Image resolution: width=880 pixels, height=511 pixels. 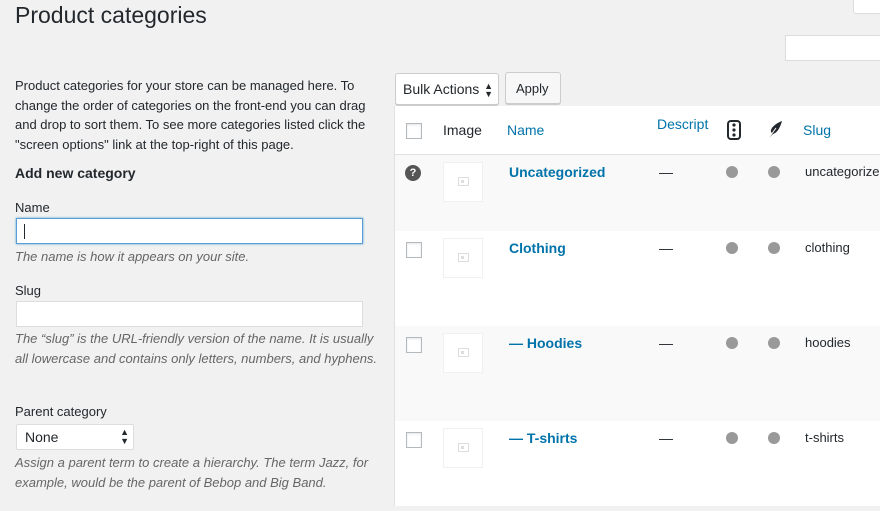 What do you see at coordinates (832, 48) in the screenshot?
I see `search-input` at bounding box center [832, 48].